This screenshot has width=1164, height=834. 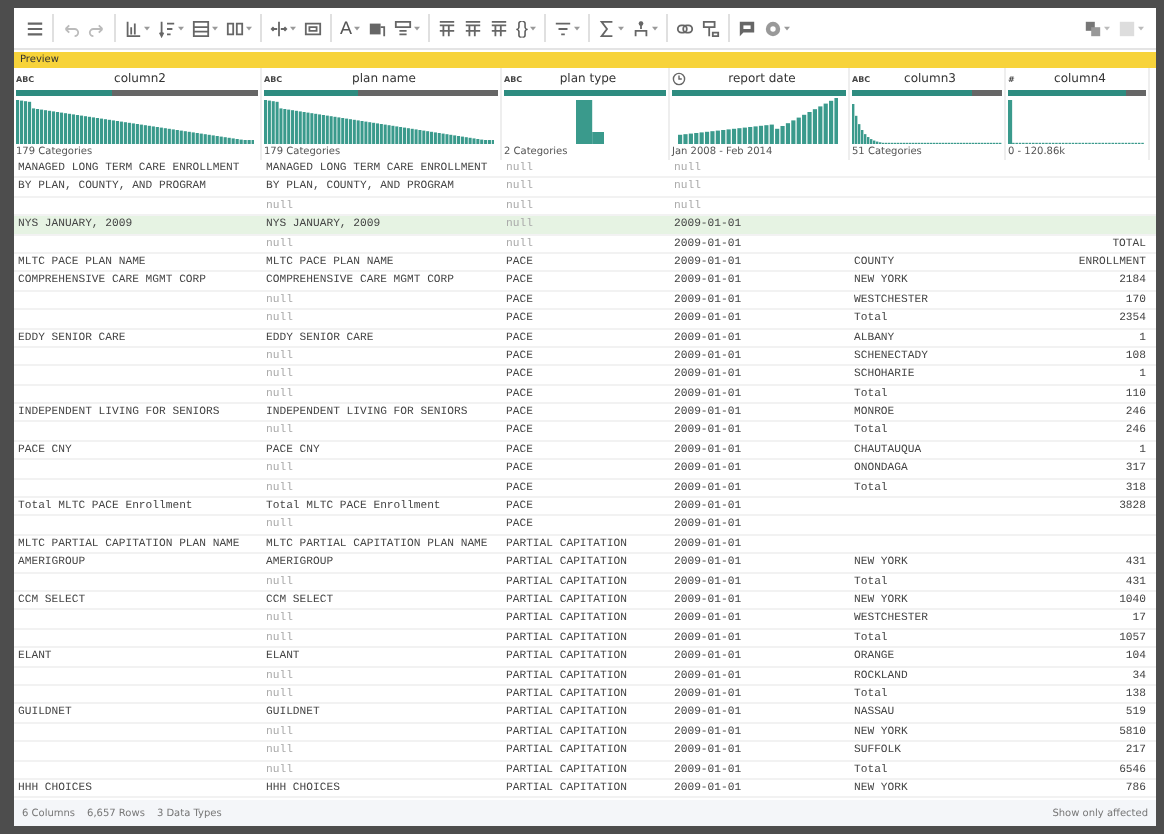 I want to click on chart-icon, so click(x=133, y=28).